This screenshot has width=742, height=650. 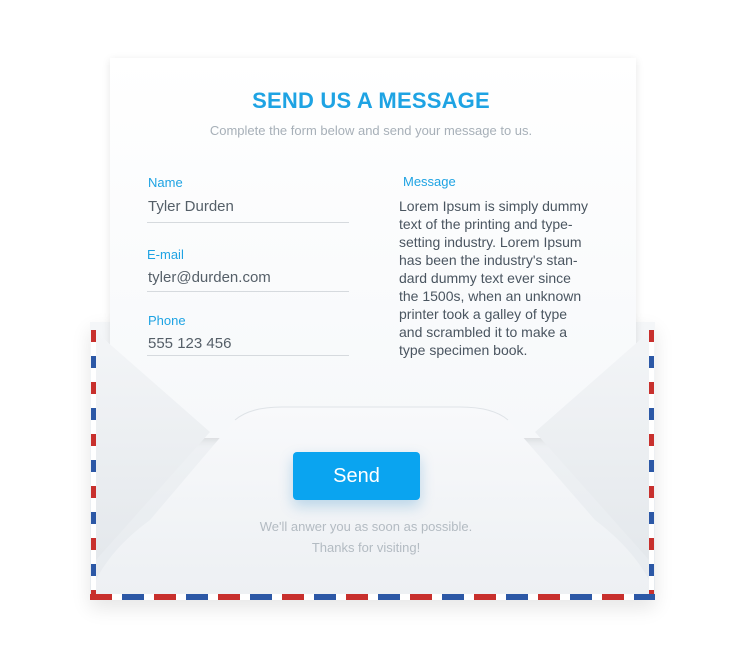 I want to click on send-button: Send, so click(x=356, y=476).